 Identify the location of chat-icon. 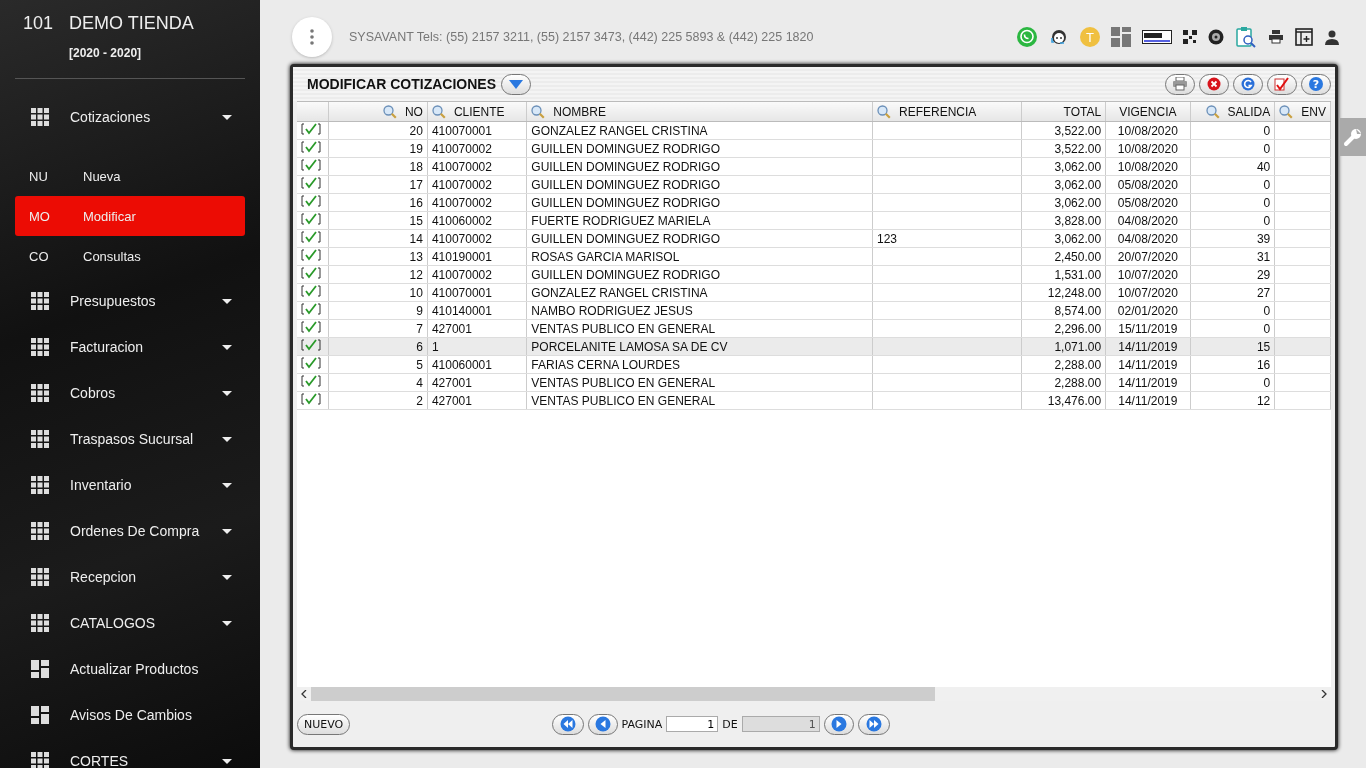
(1027, 37).